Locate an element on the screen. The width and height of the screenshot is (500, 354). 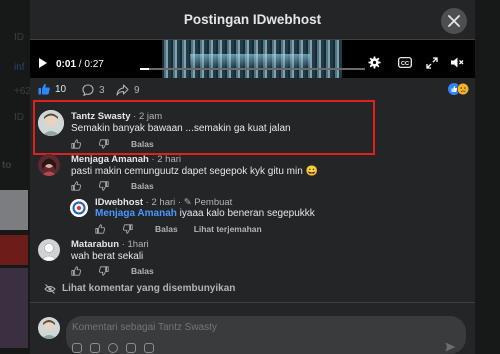
video-frame-glow is located at coordinates (250, 61).